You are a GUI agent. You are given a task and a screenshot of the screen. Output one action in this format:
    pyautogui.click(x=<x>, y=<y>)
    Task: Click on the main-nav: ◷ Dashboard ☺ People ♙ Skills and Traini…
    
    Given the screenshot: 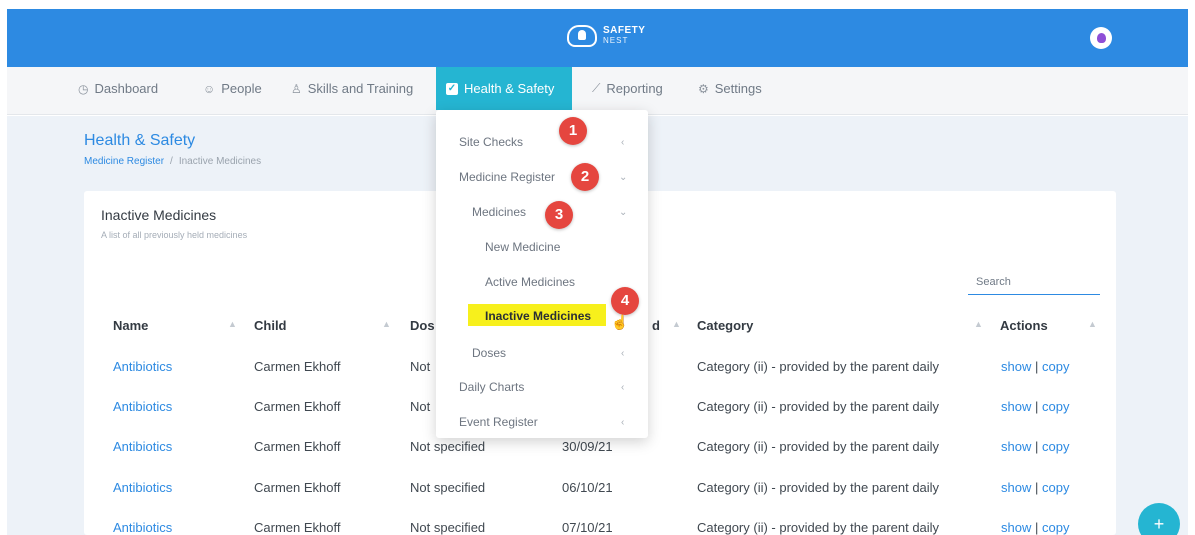 What is the action you would take?
    pyautogui.click(x=597, y=91)
    